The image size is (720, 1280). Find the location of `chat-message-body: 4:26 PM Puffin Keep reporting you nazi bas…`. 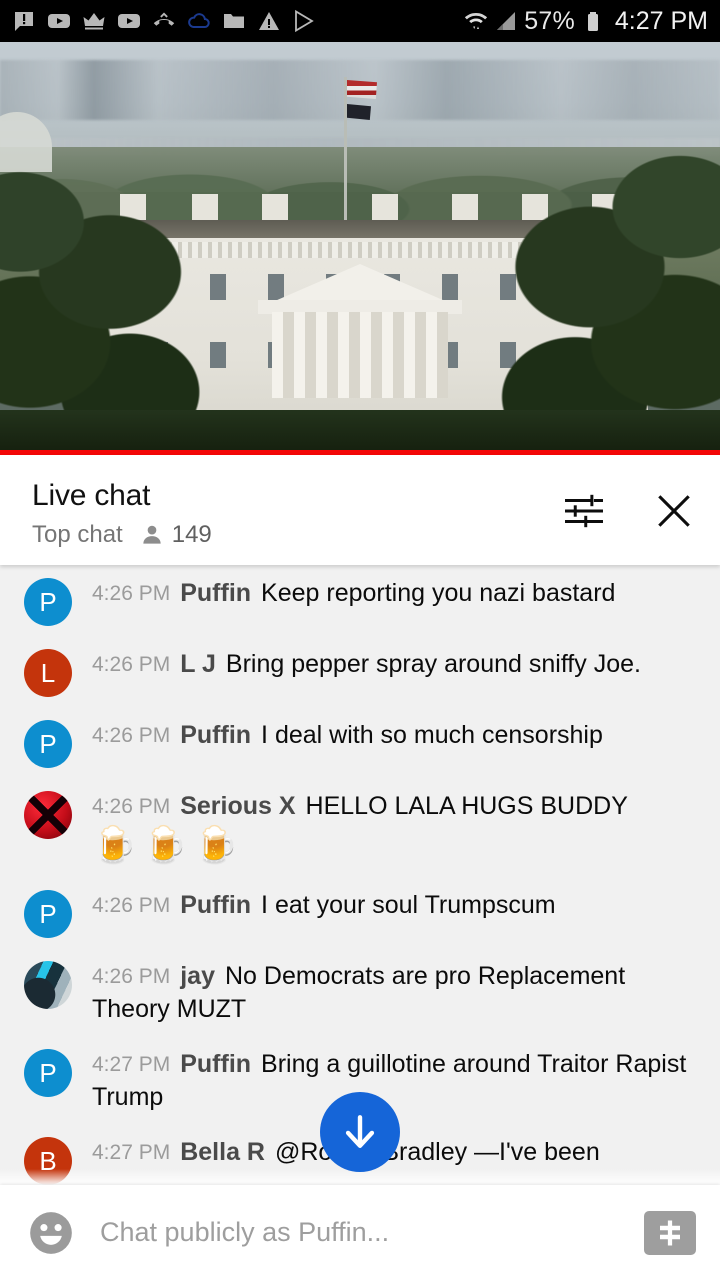

chat-message-body: 4:26 PM Puffin Keep reporting you nazi bas… is located at coordinates (396, 592).